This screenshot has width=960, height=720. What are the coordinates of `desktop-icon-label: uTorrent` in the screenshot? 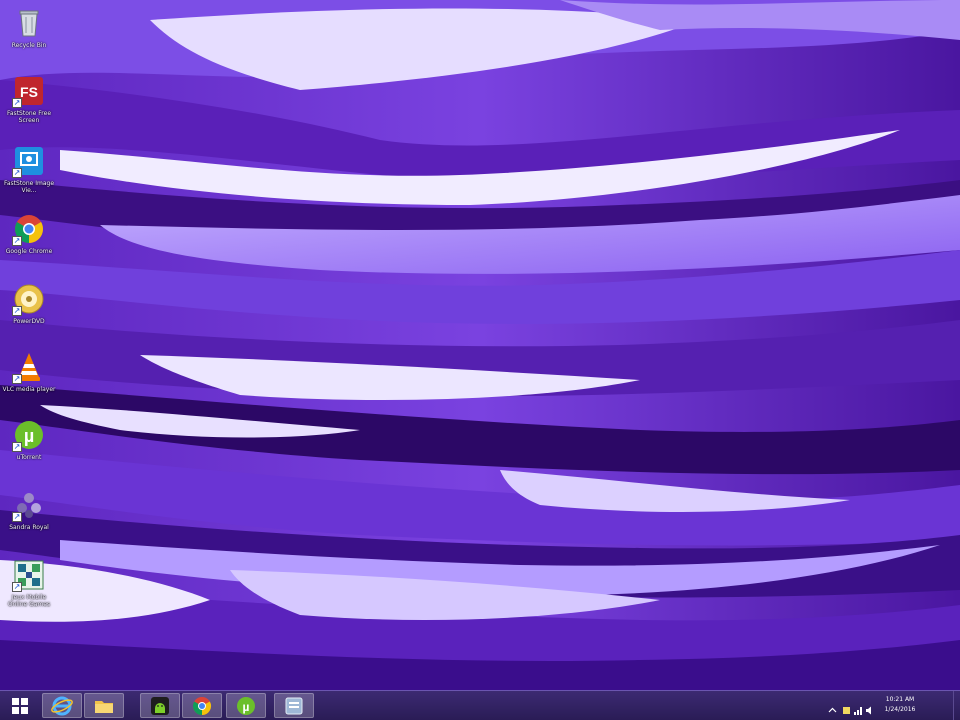 It's located at (29, 457).